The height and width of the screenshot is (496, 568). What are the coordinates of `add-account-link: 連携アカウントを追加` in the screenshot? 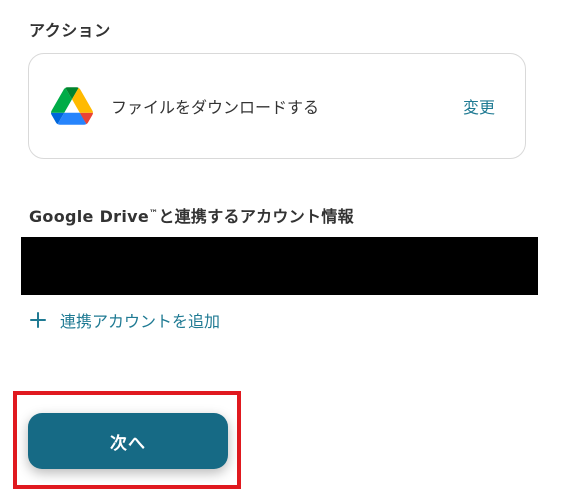 It's located at (125, 320).